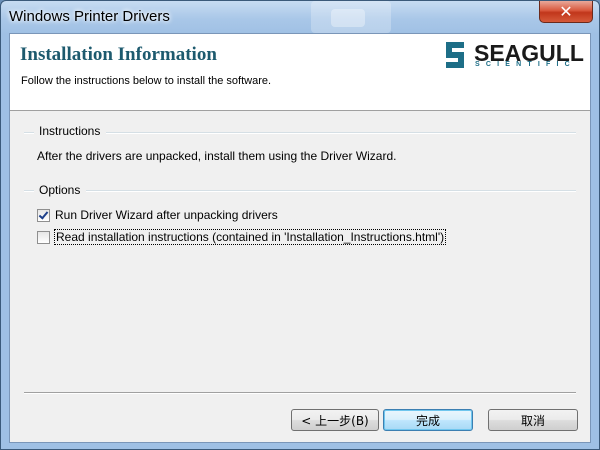 The image size is (600, 450). I want to click on close-button: ✕, so click(566, 12).